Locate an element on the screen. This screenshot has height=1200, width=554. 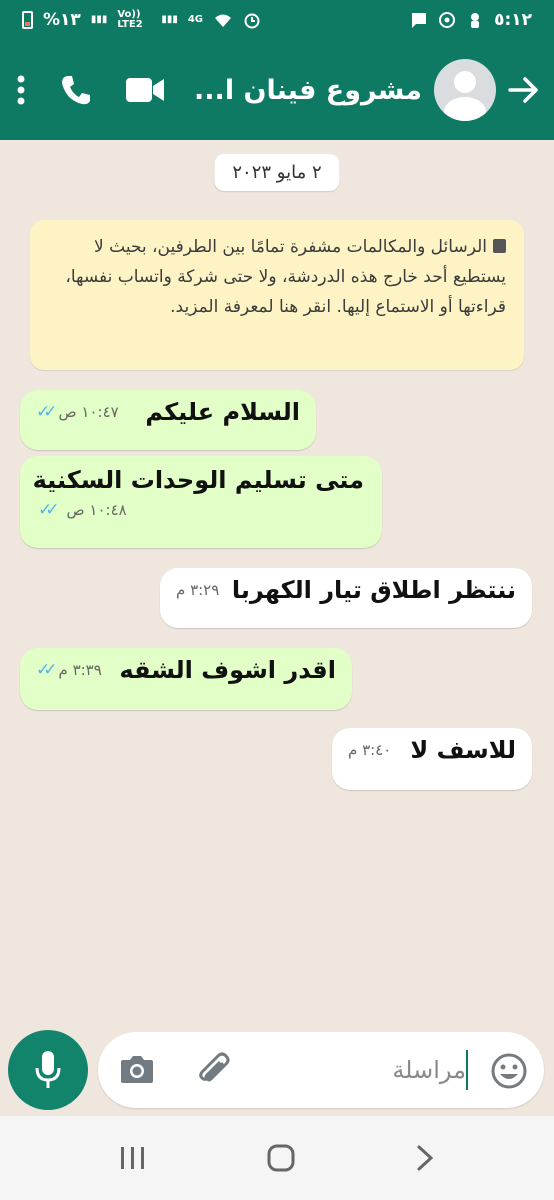
message-time: ٣:٣٩ م is located at coordinates (80, 670).